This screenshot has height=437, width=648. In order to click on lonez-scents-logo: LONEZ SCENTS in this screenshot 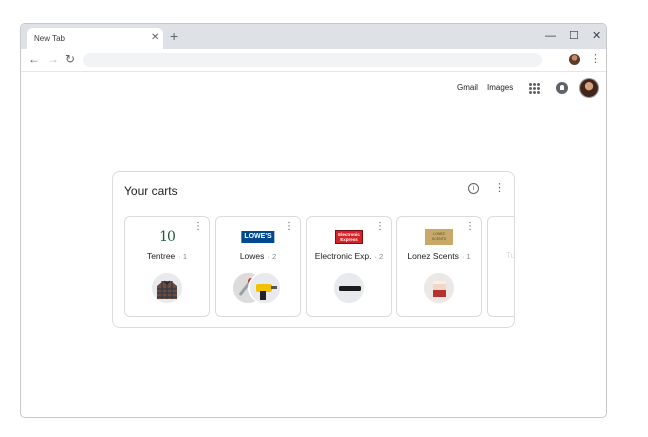, I will do `click(439, 237)`.